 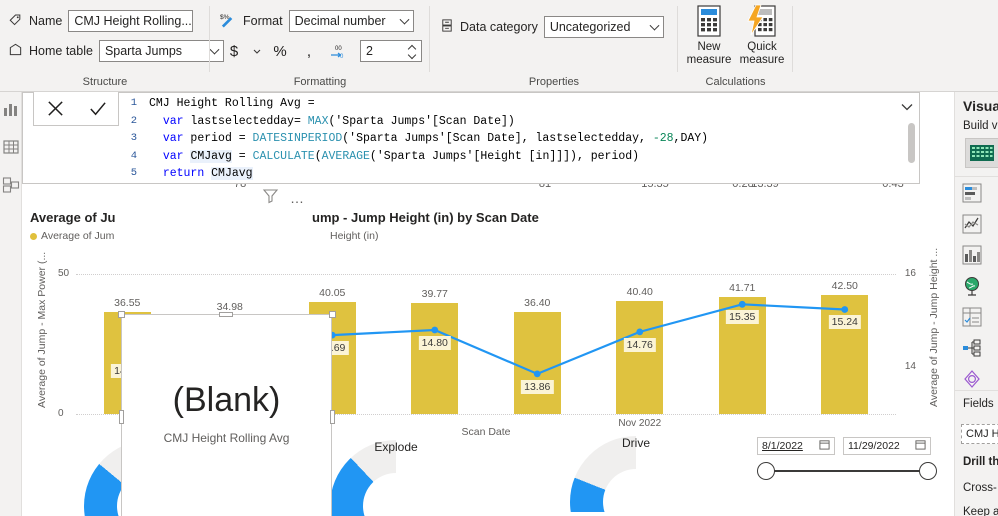 What do you see at coordinates (709, 60) in the screenshot?
I see `new-measure-label-2: measure` at bounding box center [709, 60].